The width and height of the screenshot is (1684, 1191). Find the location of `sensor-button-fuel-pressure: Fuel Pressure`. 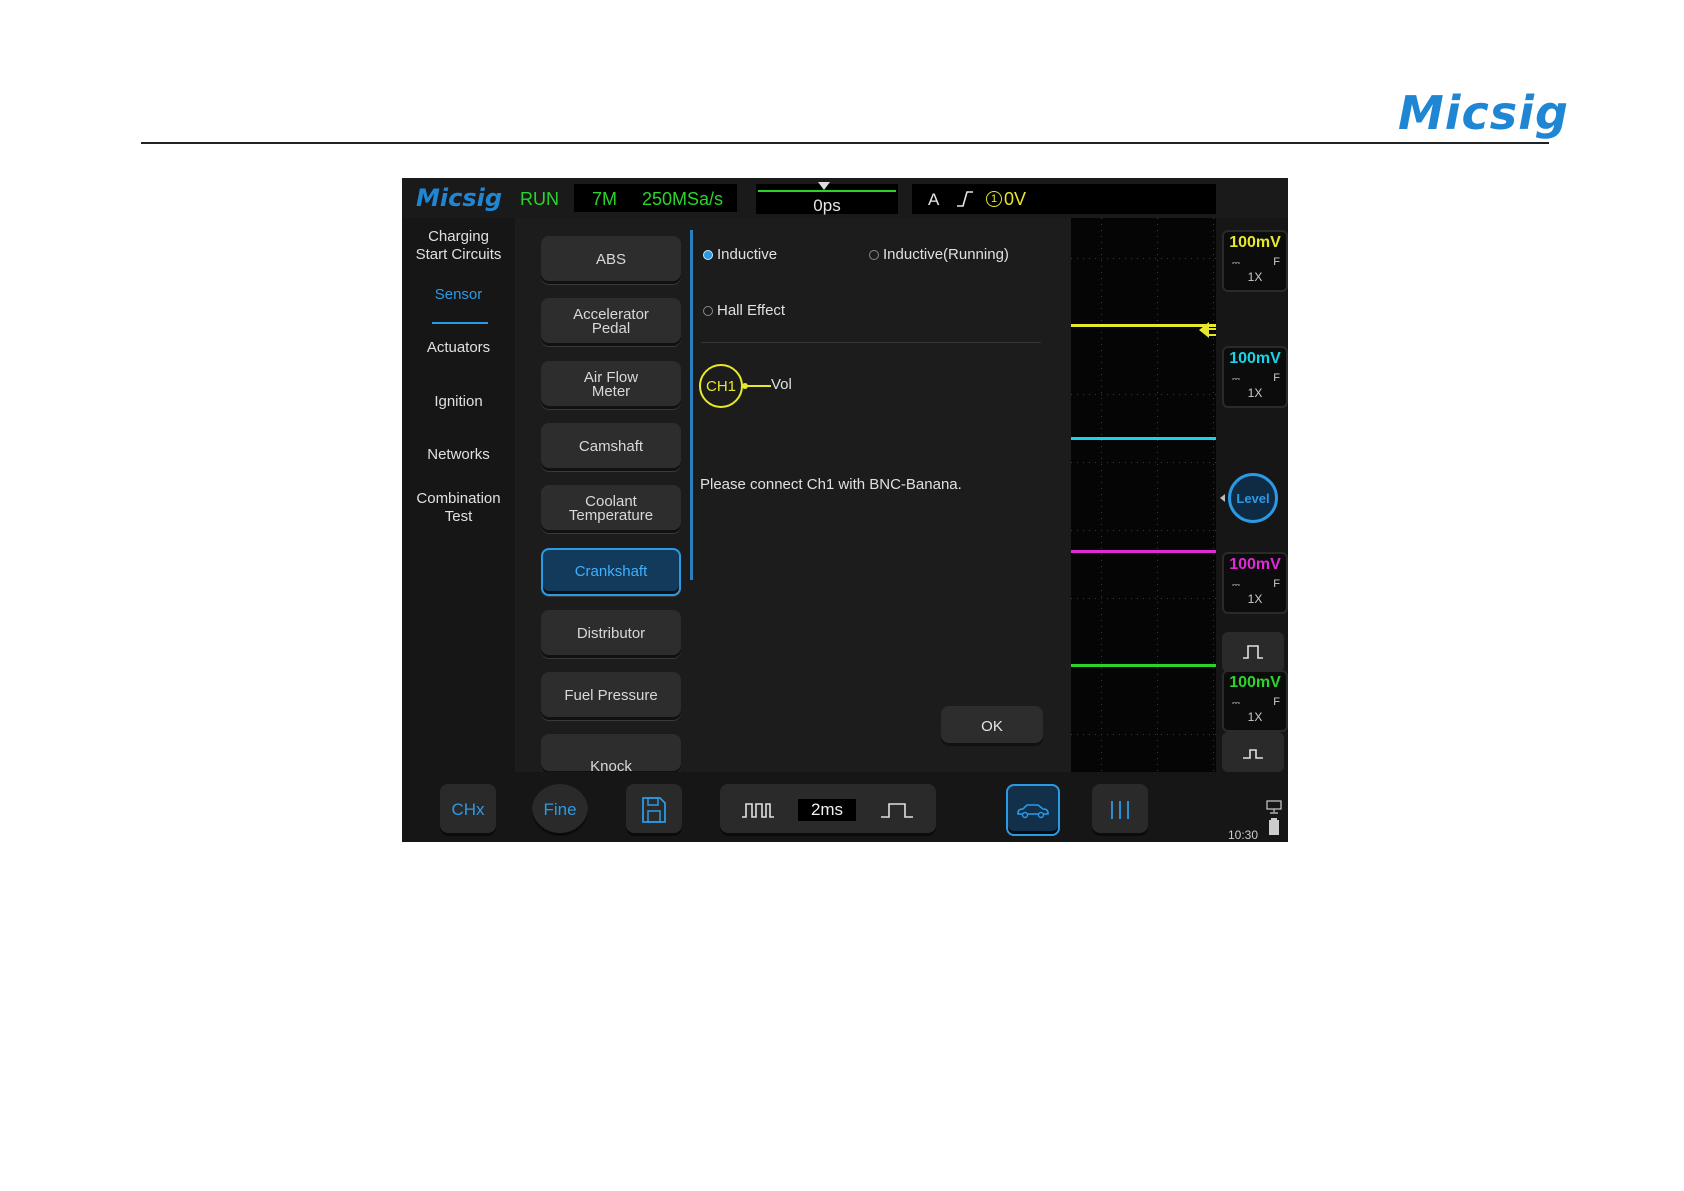

sensor-button-fuel-pressure: Fuel Pressure is located at coordinates (611, 696).